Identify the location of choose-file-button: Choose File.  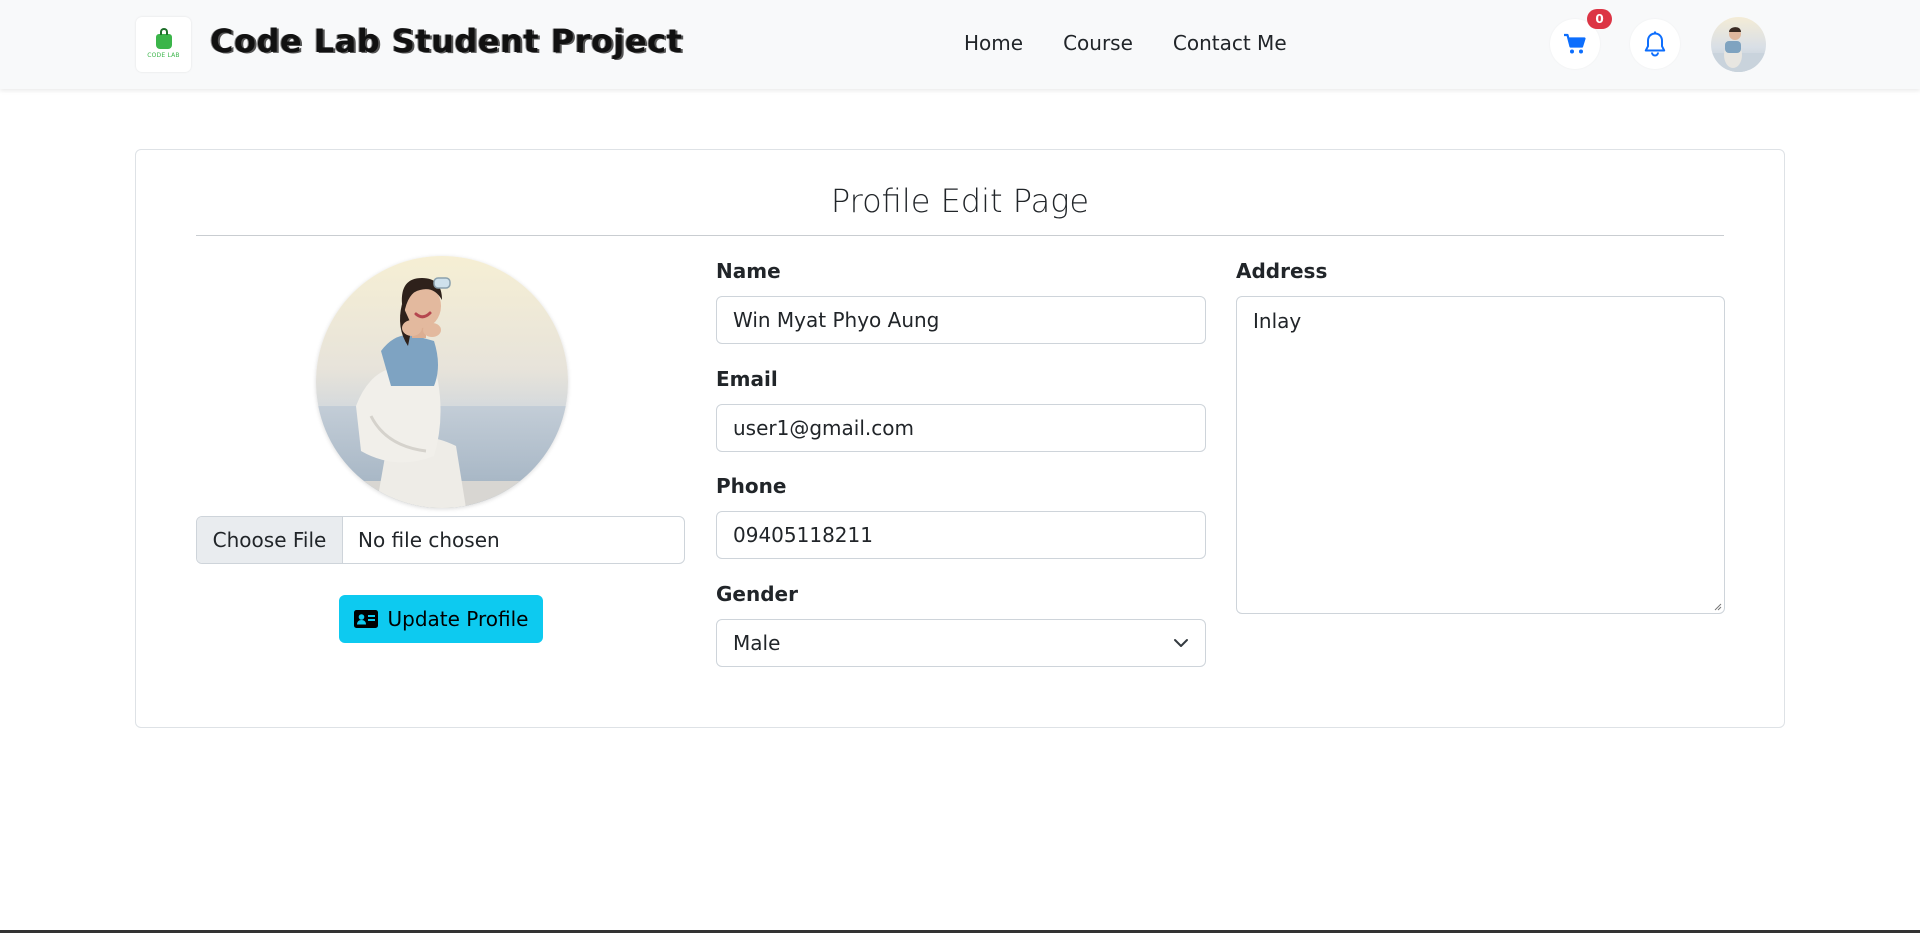
(270, 540).